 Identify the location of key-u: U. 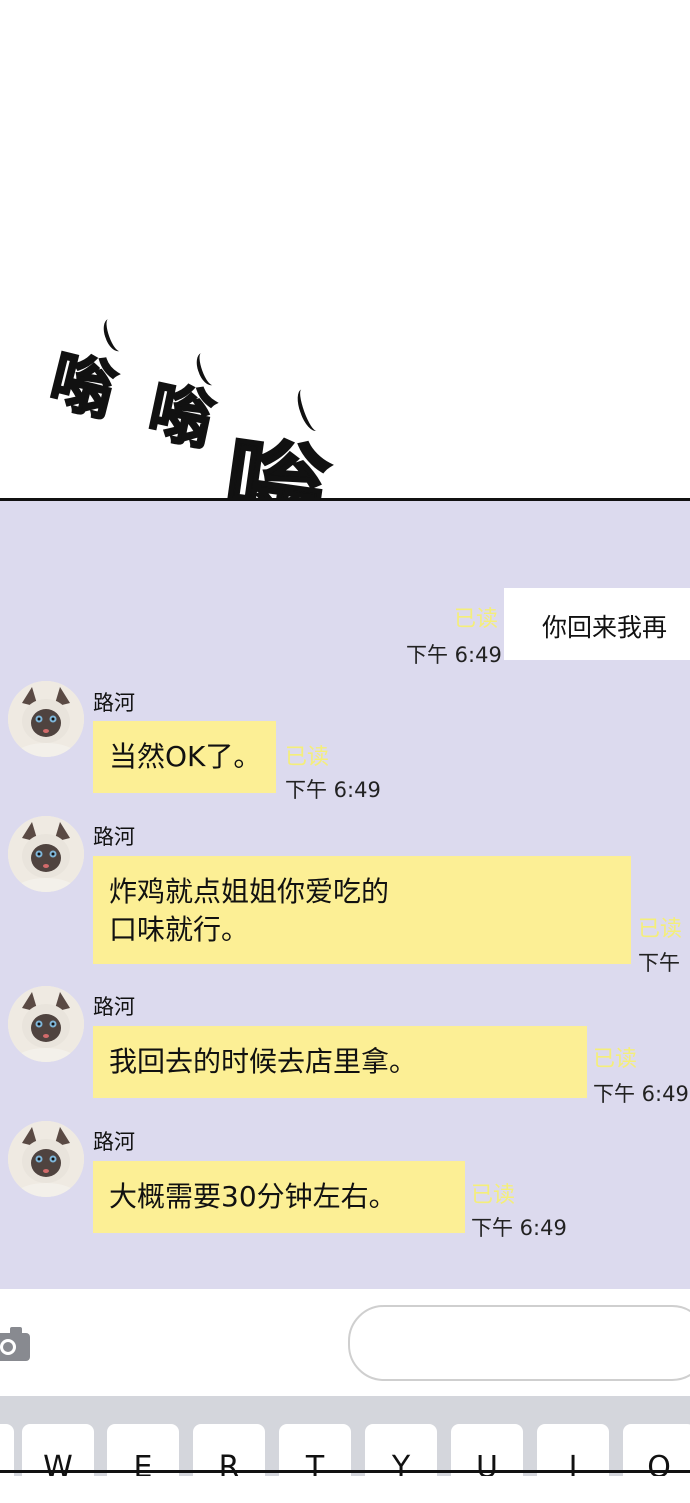
(487, 1450).